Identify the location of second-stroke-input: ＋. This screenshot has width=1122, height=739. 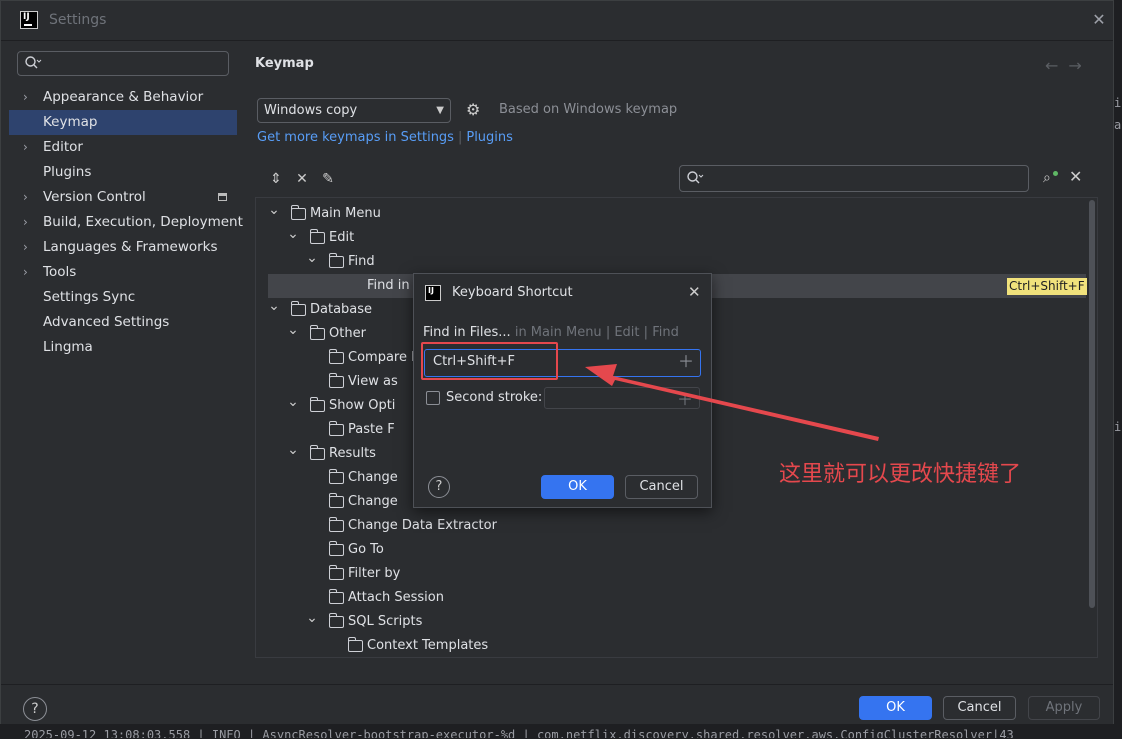
(622, 398).